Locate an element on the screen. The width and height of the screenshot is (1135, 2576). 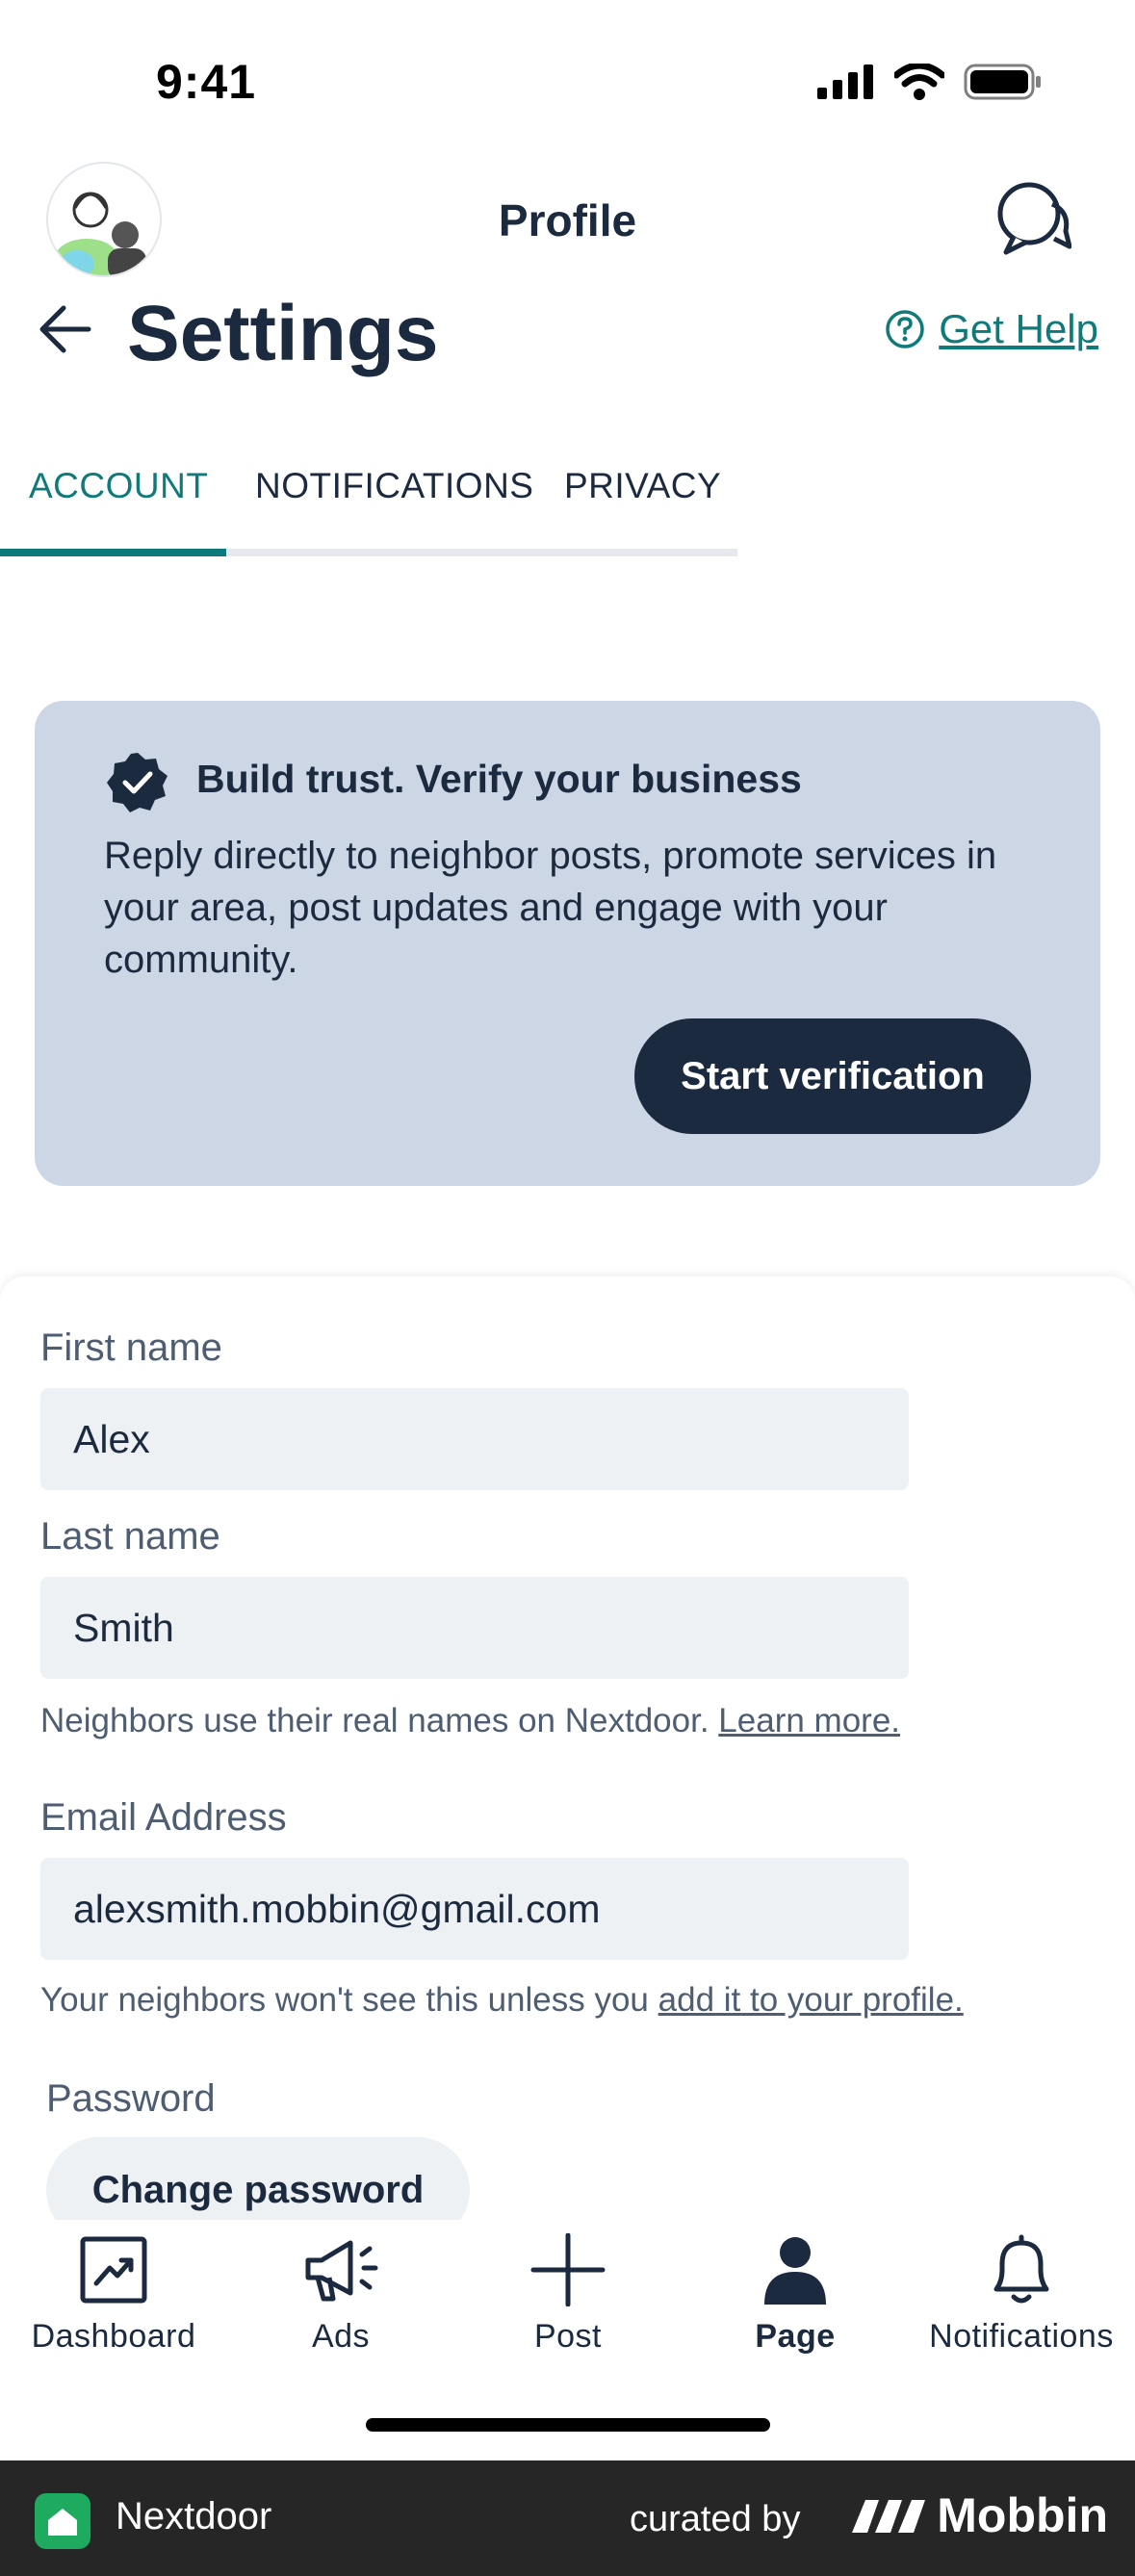
signal-icon is located at coordinates (845, 81).